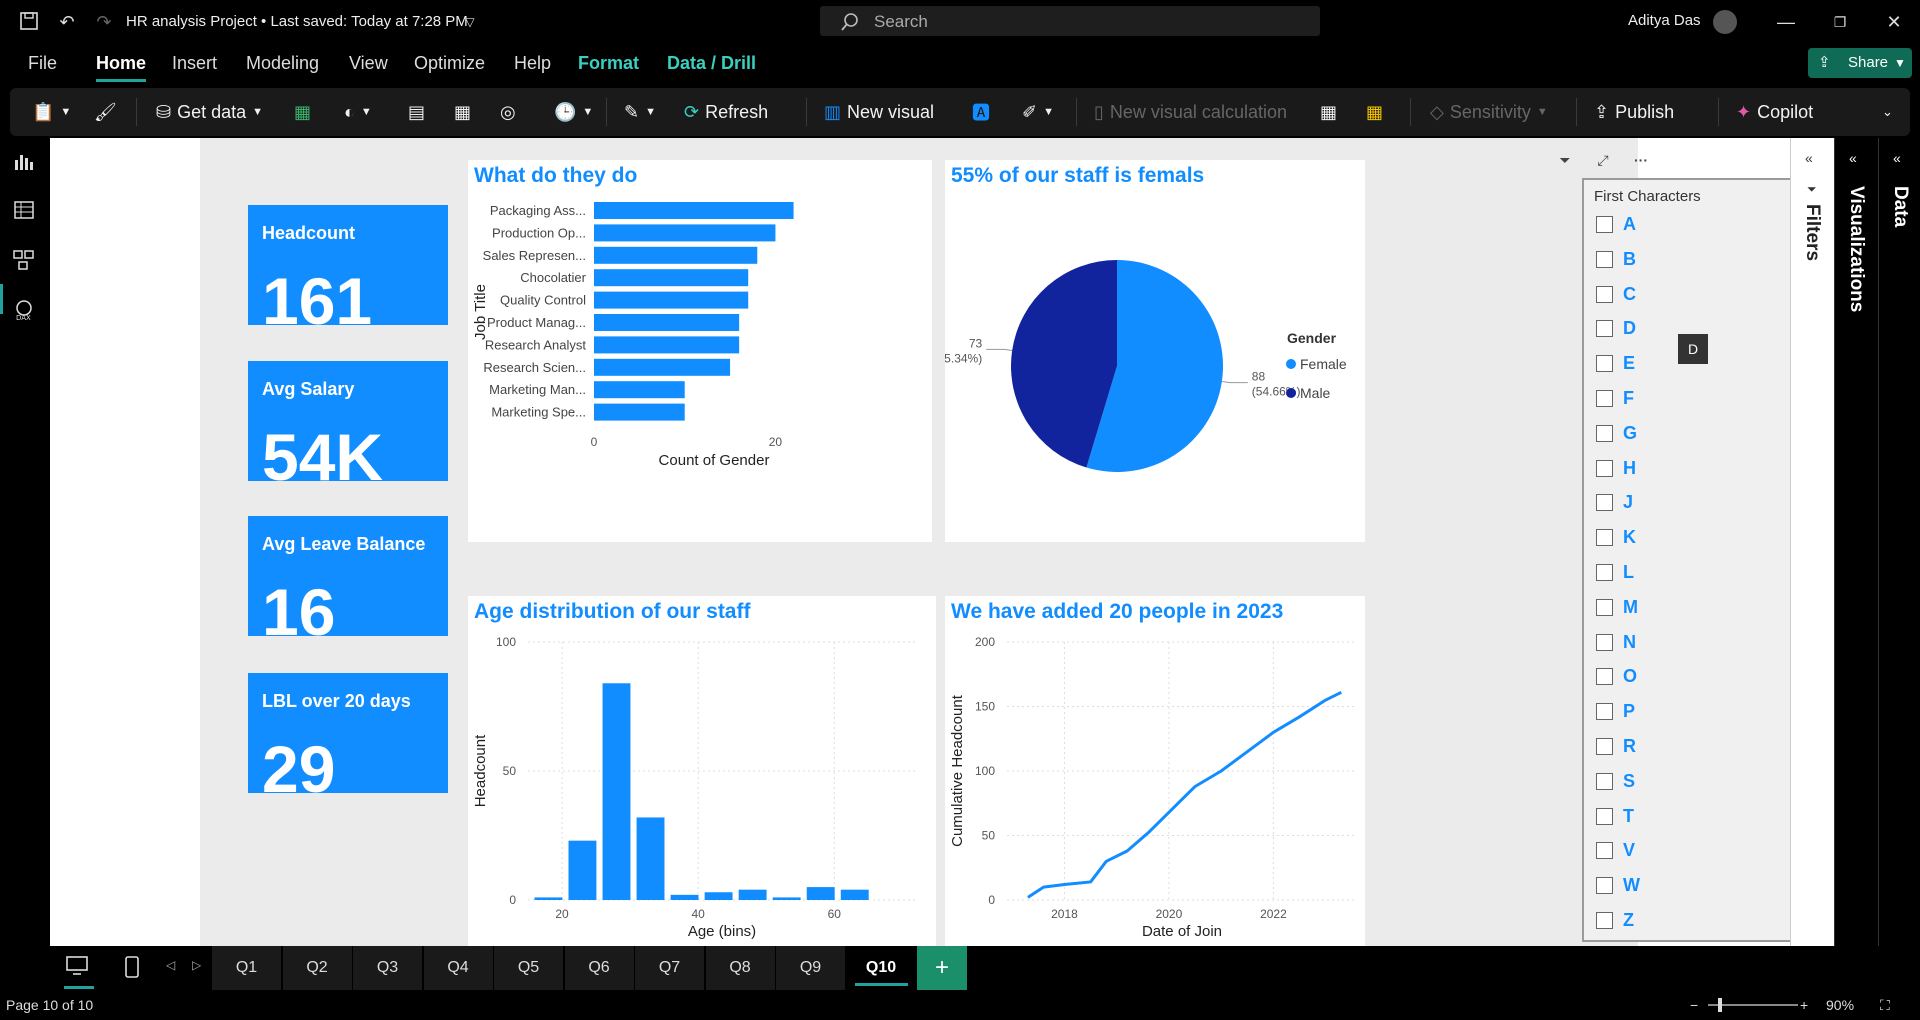  Describe the element at coordinates (1616, 433) in the screenshot. I see `slicer-item-g: G` at that location.